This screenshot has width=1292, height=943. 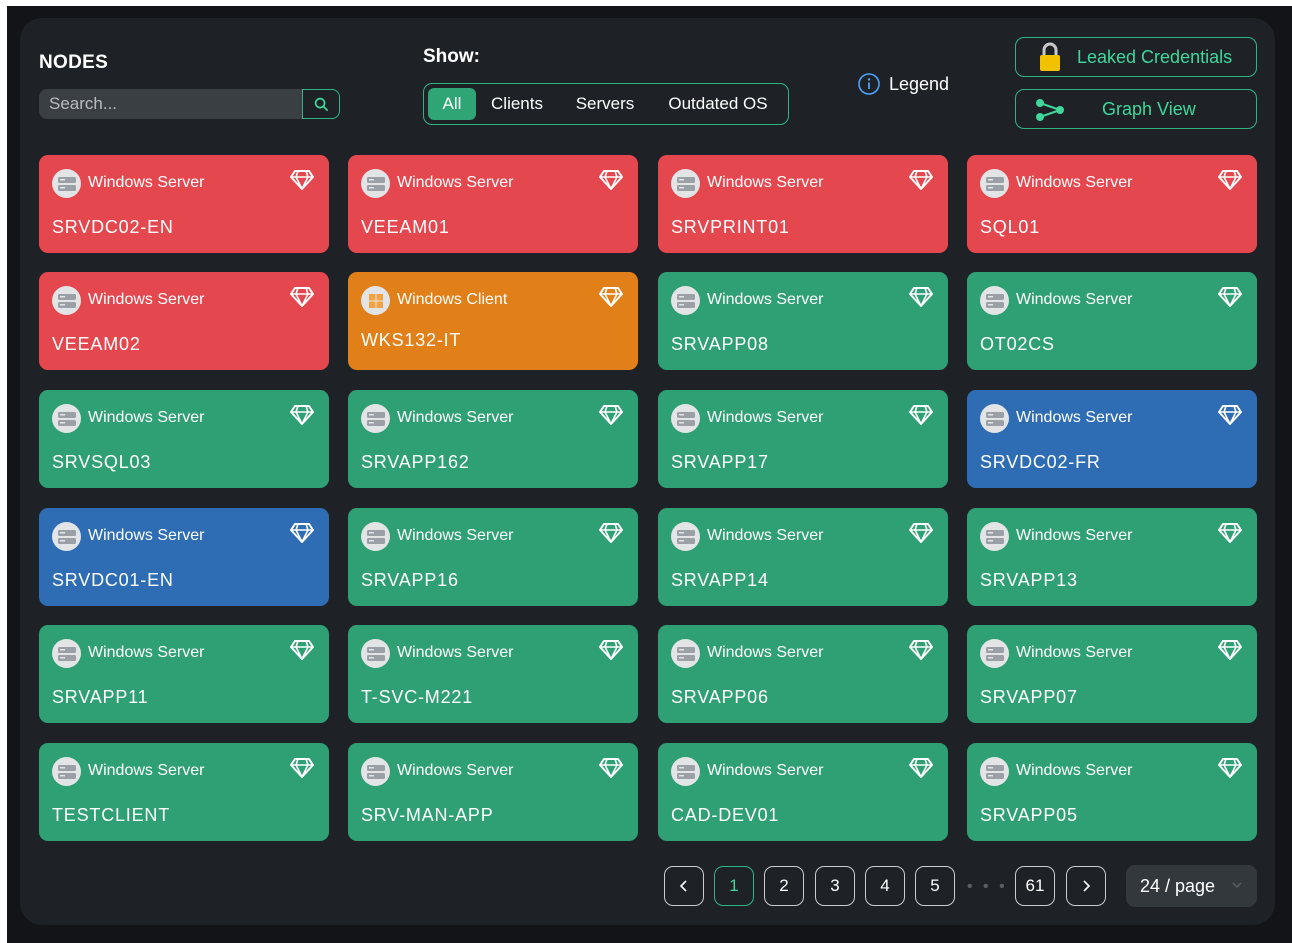 What do you see at coordinates (803, 792) in the screenshot?
I see `node-card: Windows Server CAD-DEV01` at bounding box center [803, 792].